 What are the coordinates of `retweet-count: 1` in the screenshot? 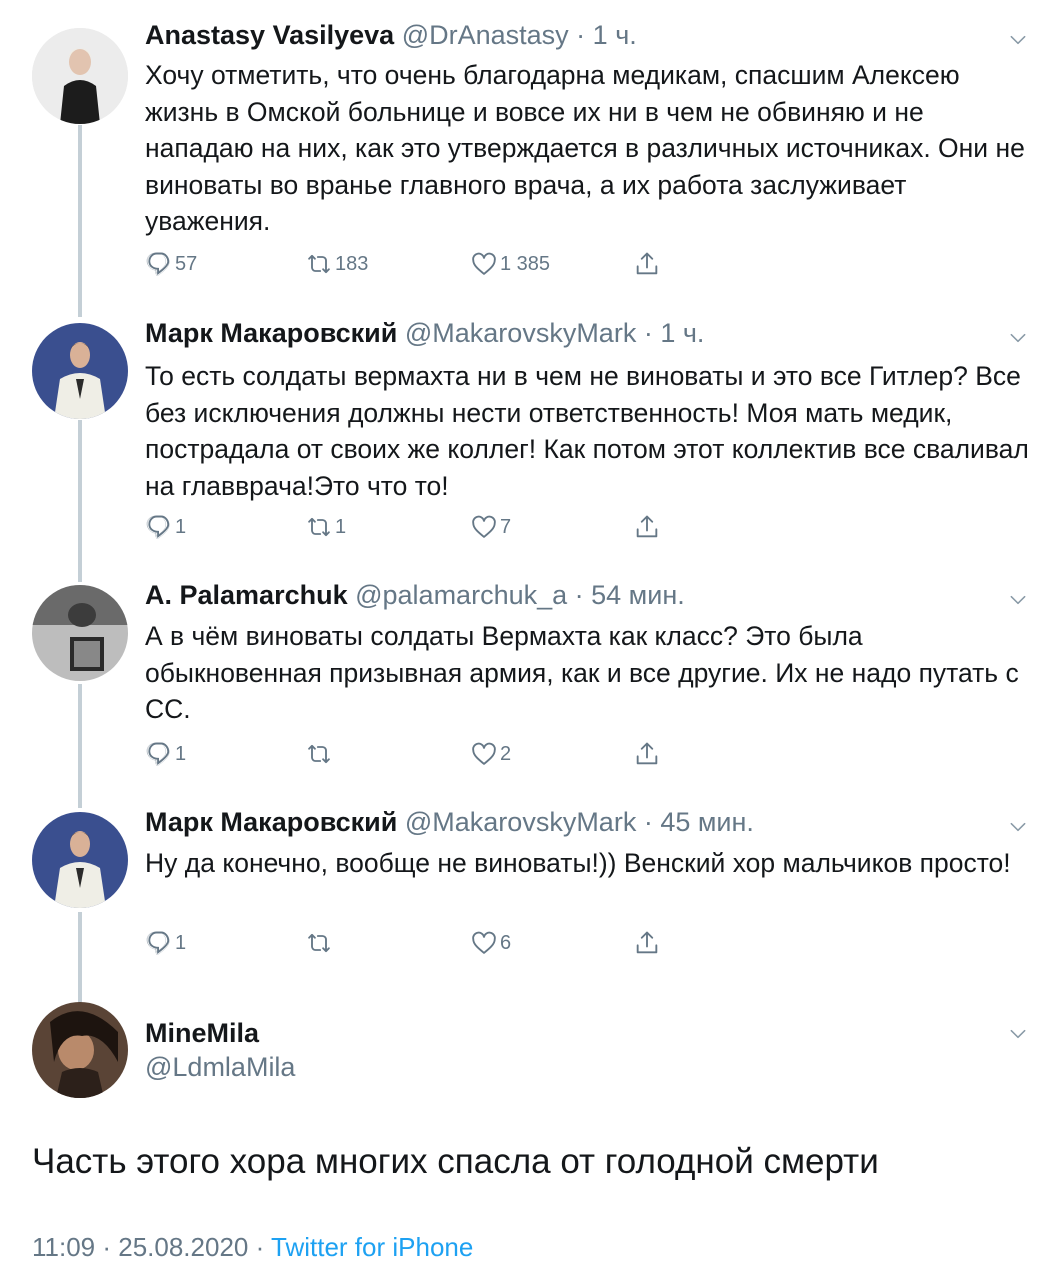 It's located at (341, 526).